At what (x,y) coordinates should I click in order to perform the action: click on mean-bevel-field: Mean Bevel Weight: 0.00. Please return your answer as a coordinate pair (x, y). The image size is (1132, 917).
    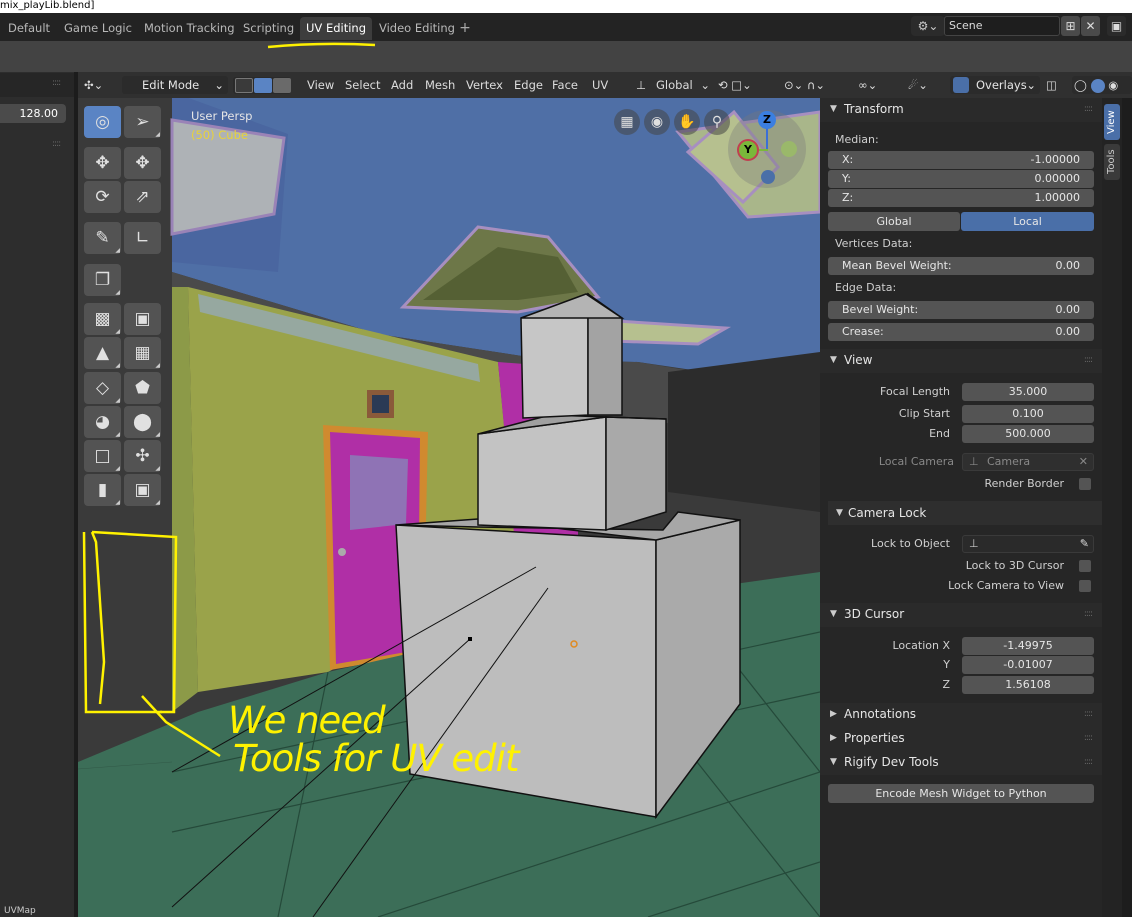
    Looking at the image, I should click on (961, 266).